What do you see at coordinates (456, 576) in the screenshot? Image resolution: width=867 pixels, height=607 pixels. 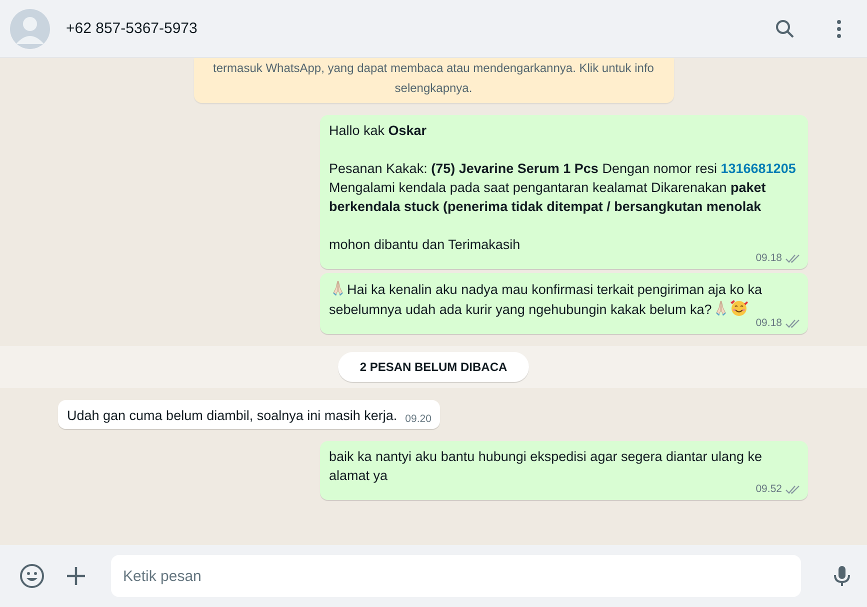 I see `message-input-field: Ketik pesan` at bounding box center [456, 576].